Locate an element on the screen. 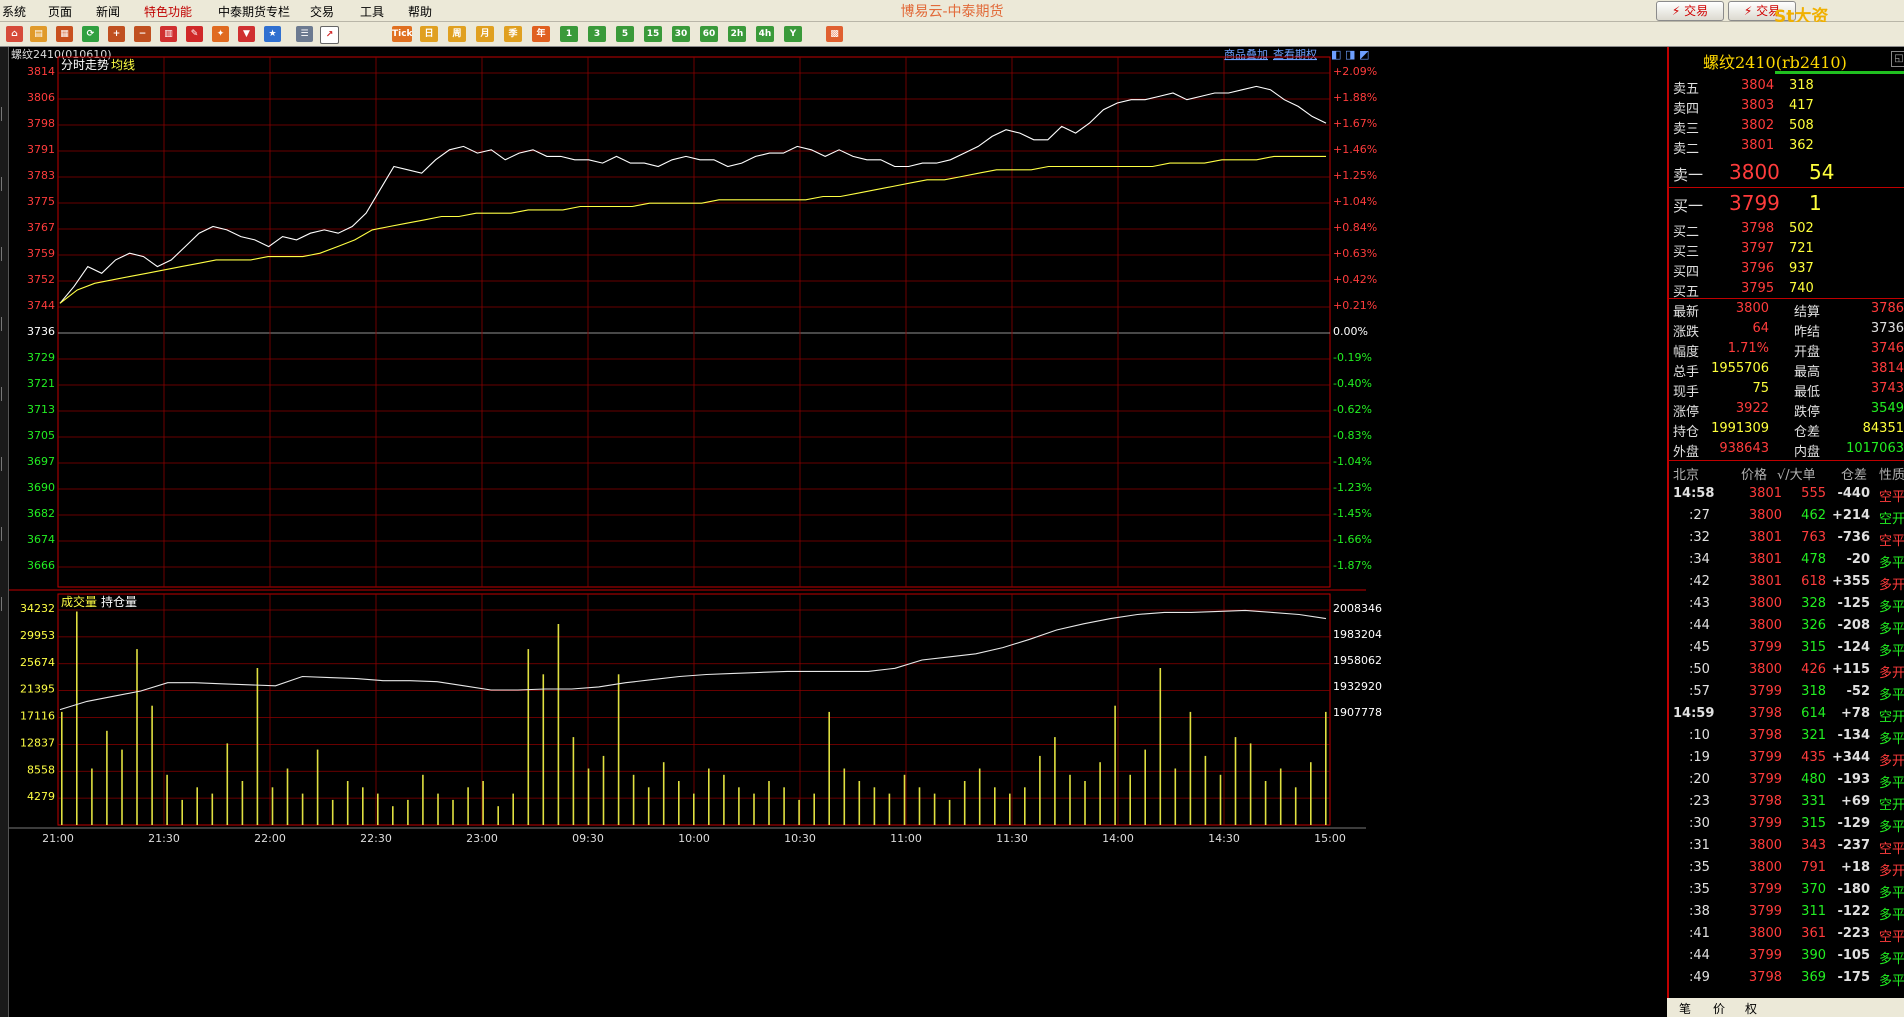 The image size is (1904, 1017). price-tick-label: 3759 is located at coordinates (41, 253).